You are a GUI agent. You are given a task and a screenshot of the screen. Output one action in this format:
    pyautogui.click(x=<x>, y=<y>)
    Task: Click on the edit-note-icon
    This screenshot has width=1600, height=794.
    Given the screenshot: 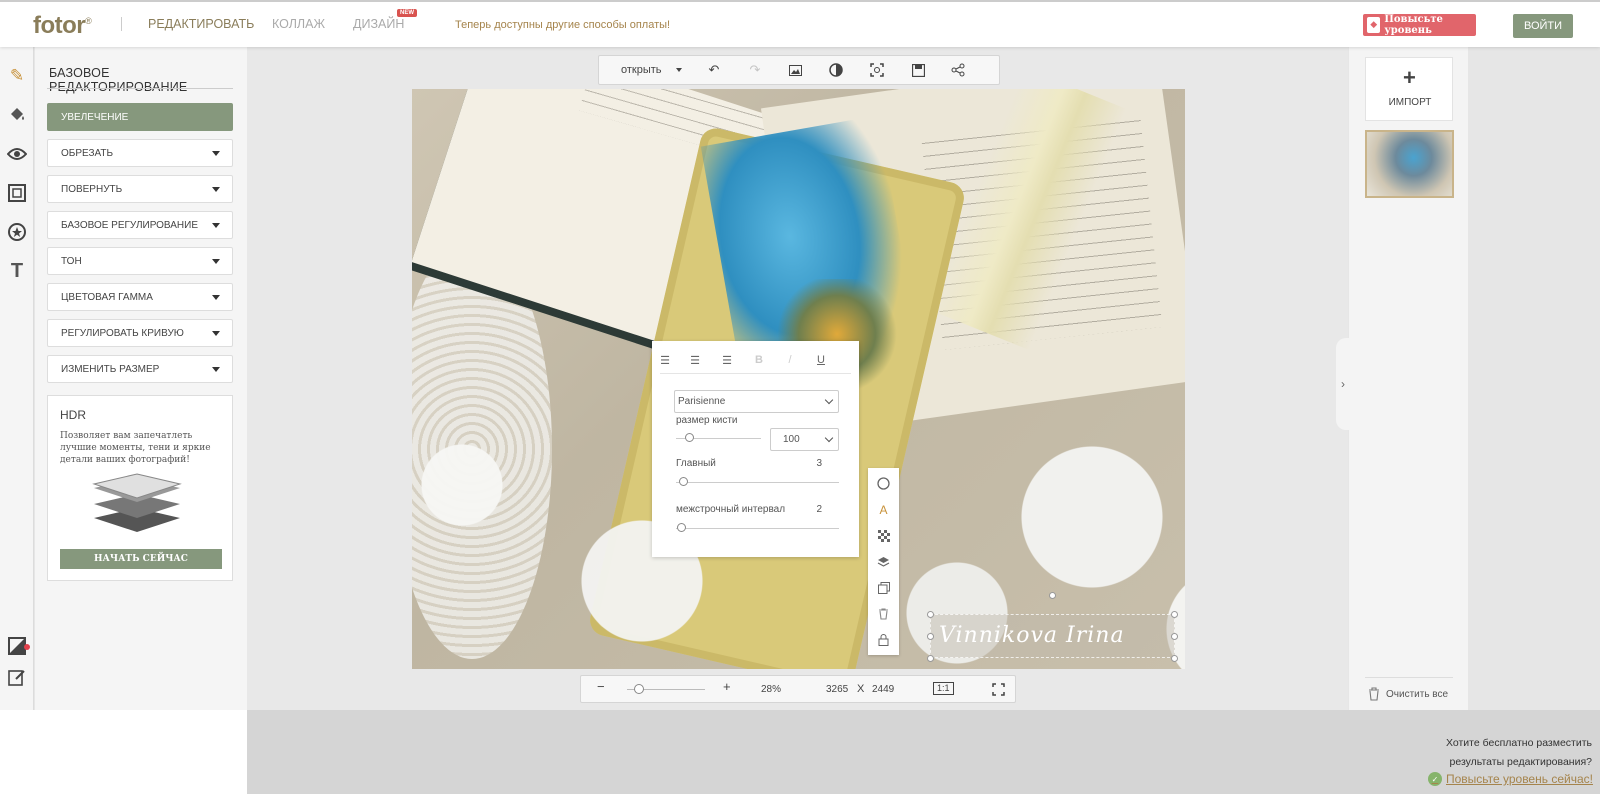 What is the action you would take?
    pyautogui.click(x=17, y=677)
    